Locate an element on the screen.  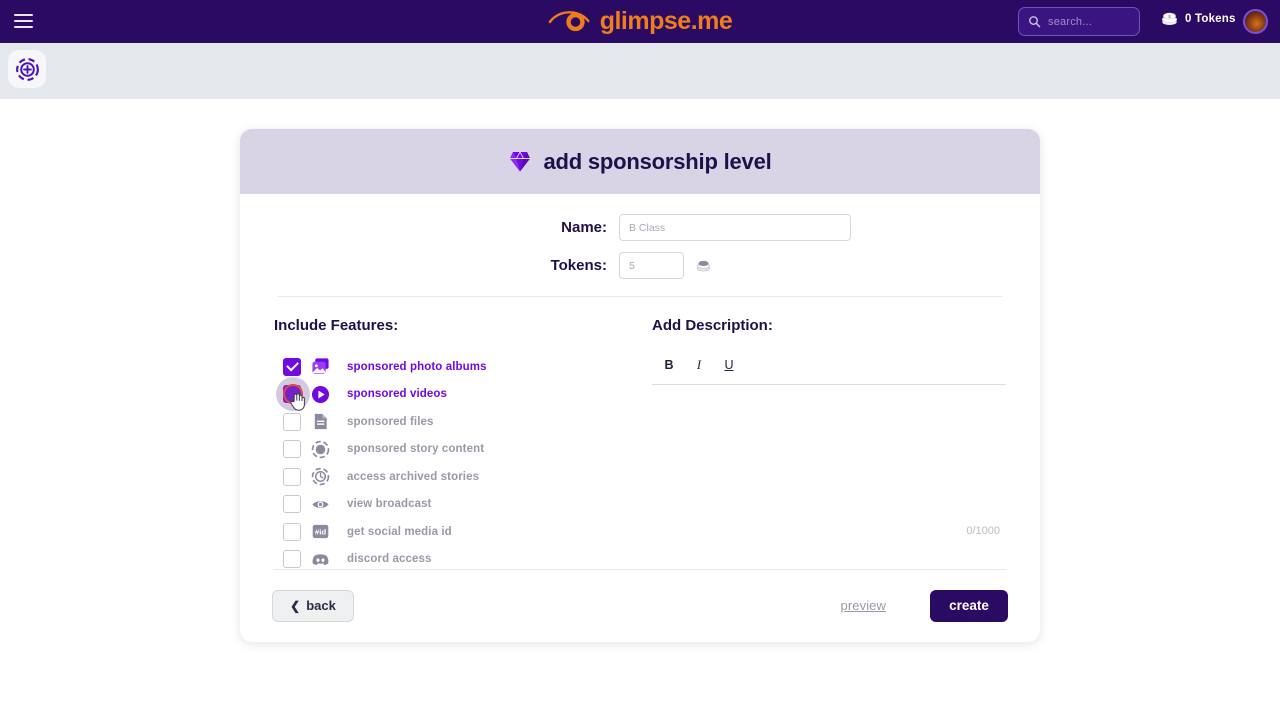
coin-stack-icon: $ is located at coordinates (1169, 18).